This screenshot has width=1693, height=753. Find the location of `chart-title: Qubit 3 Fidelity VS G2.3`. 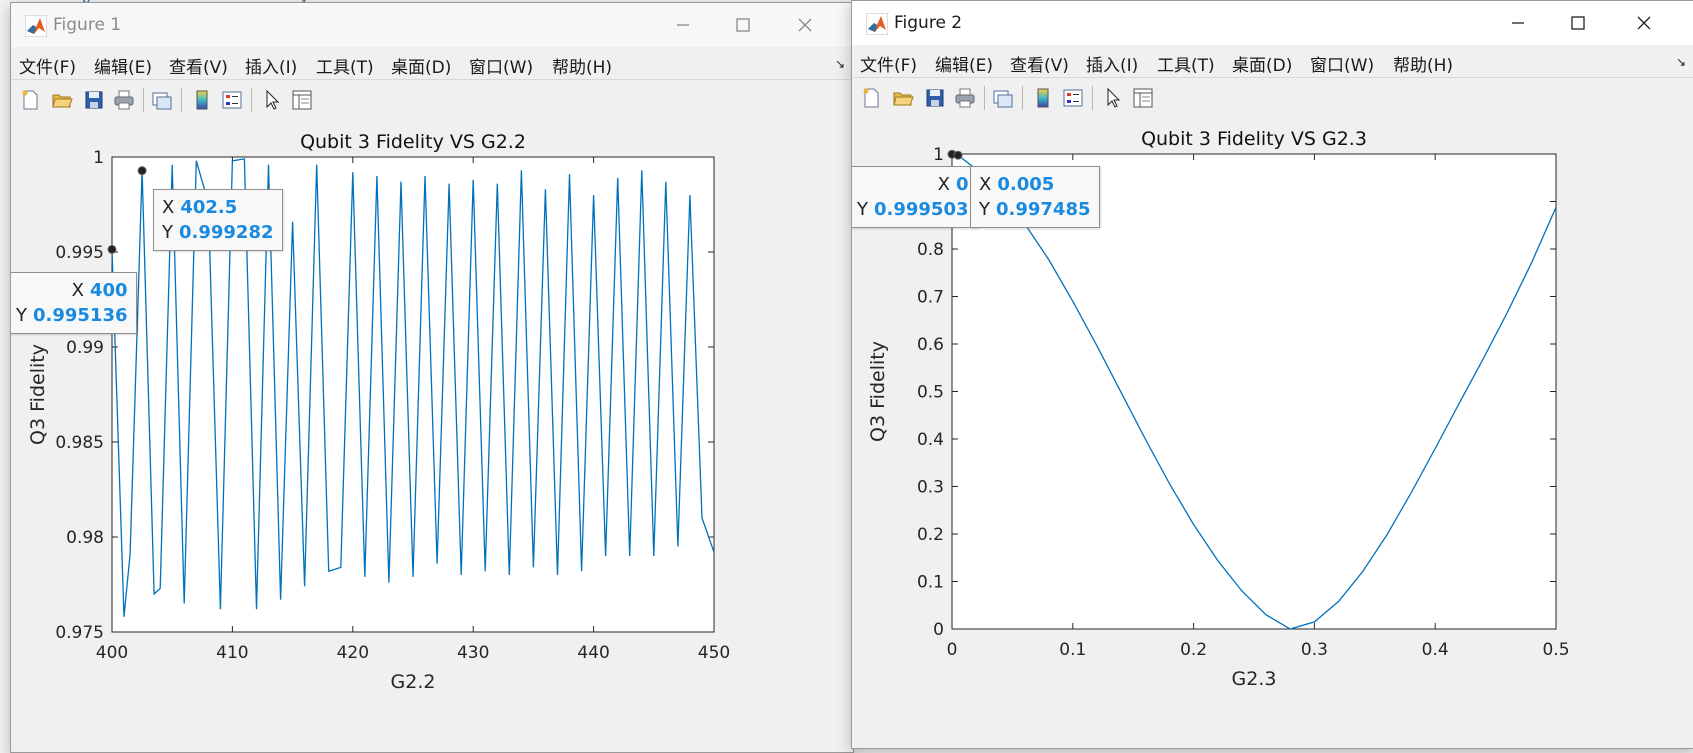

chart-title: Qubit 3 Fidelity VS G2.3 is located at coordinates (1254, 139).